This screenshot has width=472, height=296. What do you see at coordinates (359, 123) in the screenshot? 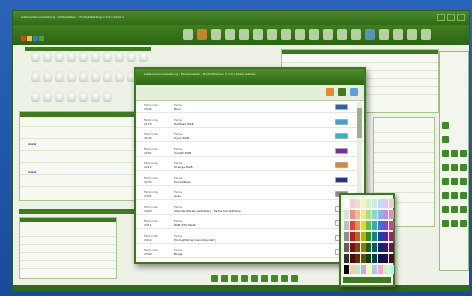
I see `scrollbar-thumb` at bounding box center [359, 123].